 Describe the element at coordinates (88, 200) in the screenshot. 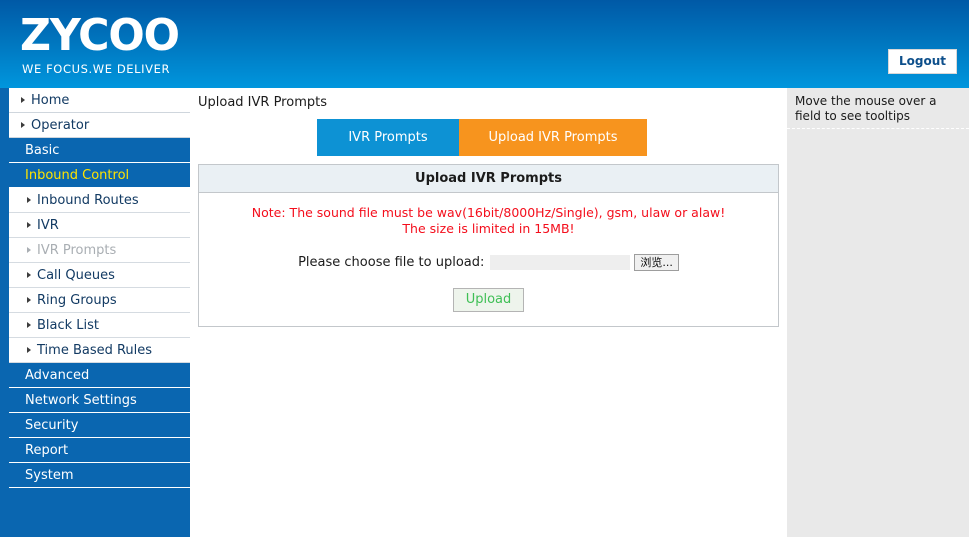

I see `sidebar-item-label: Inbound Routes` at that location.